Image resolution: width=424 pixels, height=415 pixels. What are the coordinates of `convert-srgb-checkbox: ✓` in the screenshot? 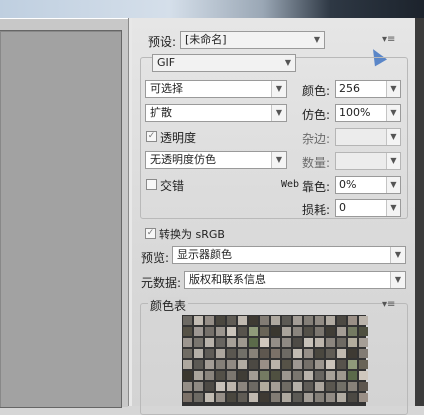 It's located at (150, 233).